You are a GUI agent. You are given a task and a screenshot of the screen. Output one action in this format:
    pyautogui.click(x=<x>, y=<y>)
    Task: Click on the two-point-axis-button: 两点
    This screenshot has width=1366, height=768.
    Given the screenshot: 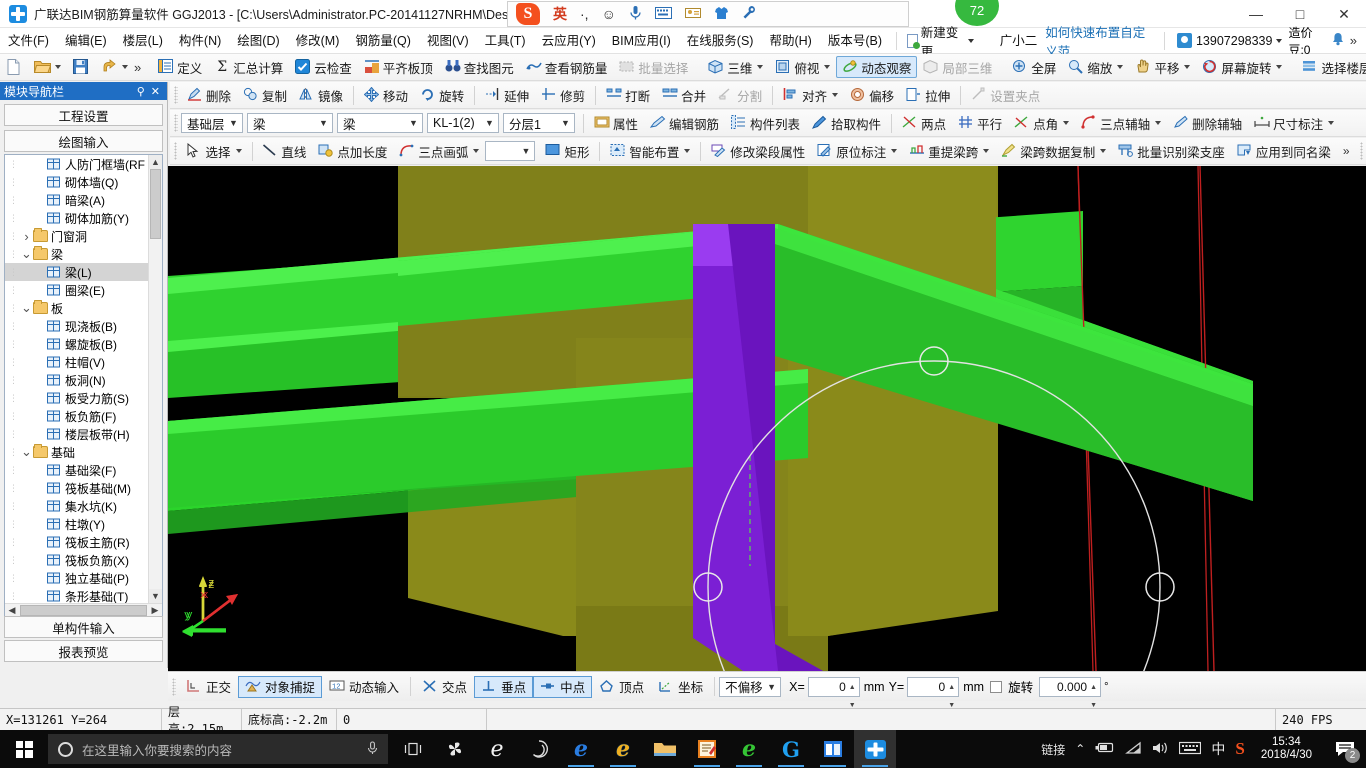 What is the action you would take?
    pyautogui.click(x=924, y=123)
    